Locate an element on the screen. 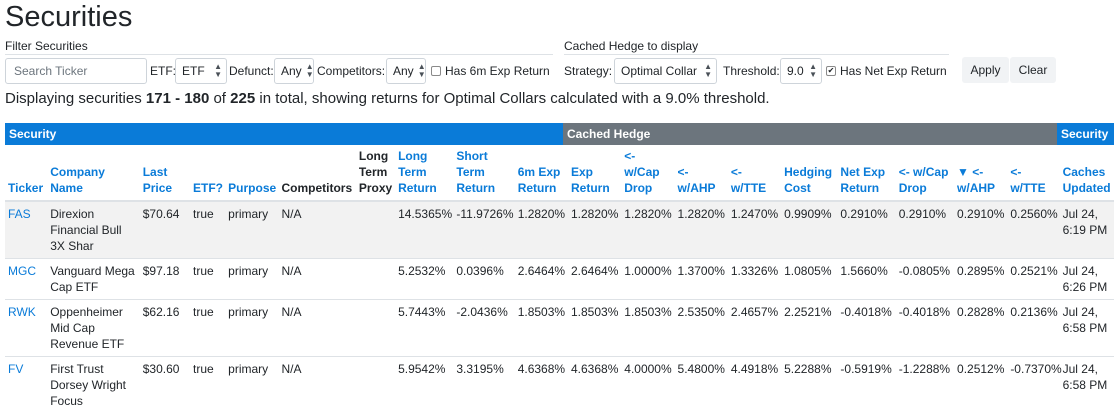 Image resolution: width=1114 pixels, height=413 pixels. table-cell: 0.2828% is located at coordinates (980, 328).